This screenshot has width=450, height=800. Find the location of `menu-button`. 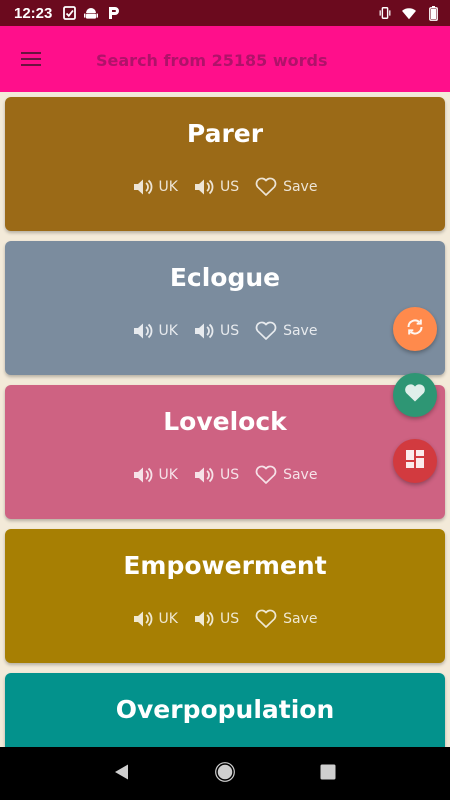

menu-button is located at coordinates (31, 59).